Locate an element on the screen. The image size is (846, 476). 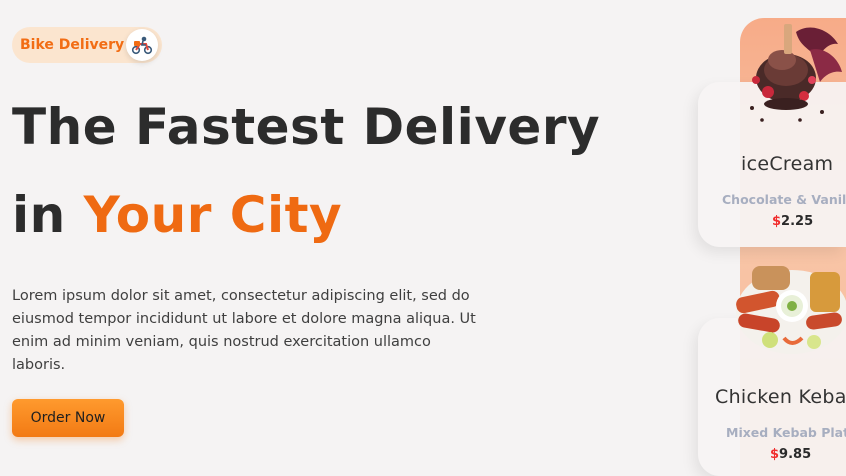
price-value: 2.25 is located at coordinates (797, 221).